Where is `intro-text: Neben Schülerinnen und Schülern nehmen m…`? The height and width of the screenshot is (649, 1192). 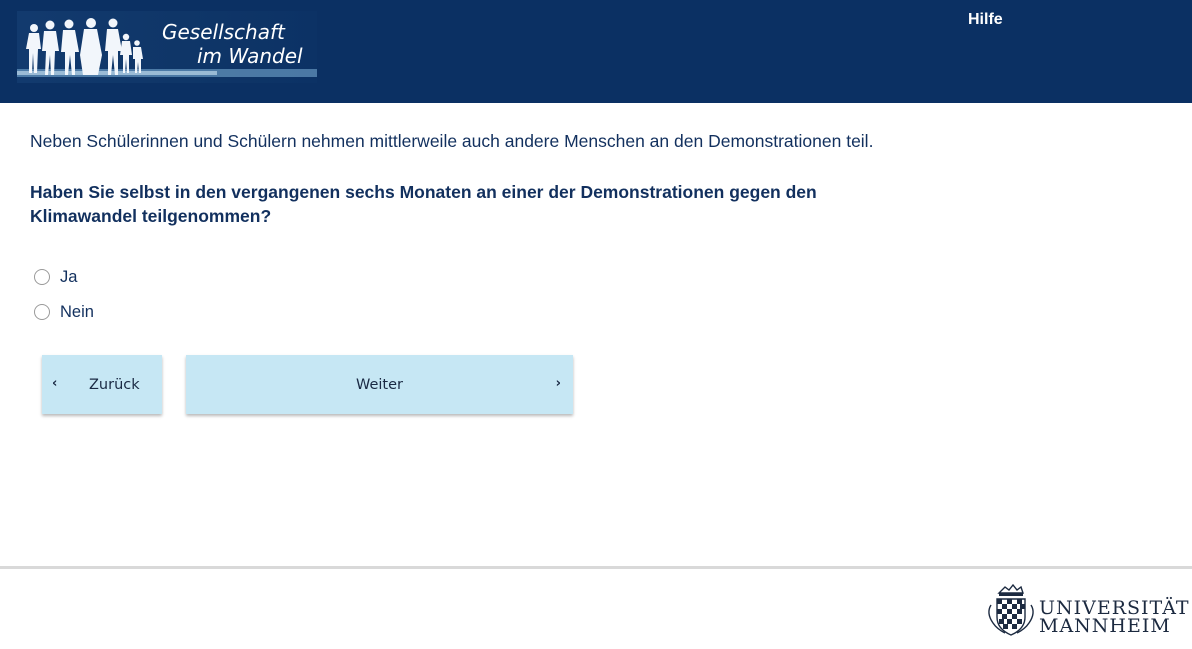
intro-text: Neben Schülerinnen und Schülern nehmen m… is located at coordinates (452, 141).